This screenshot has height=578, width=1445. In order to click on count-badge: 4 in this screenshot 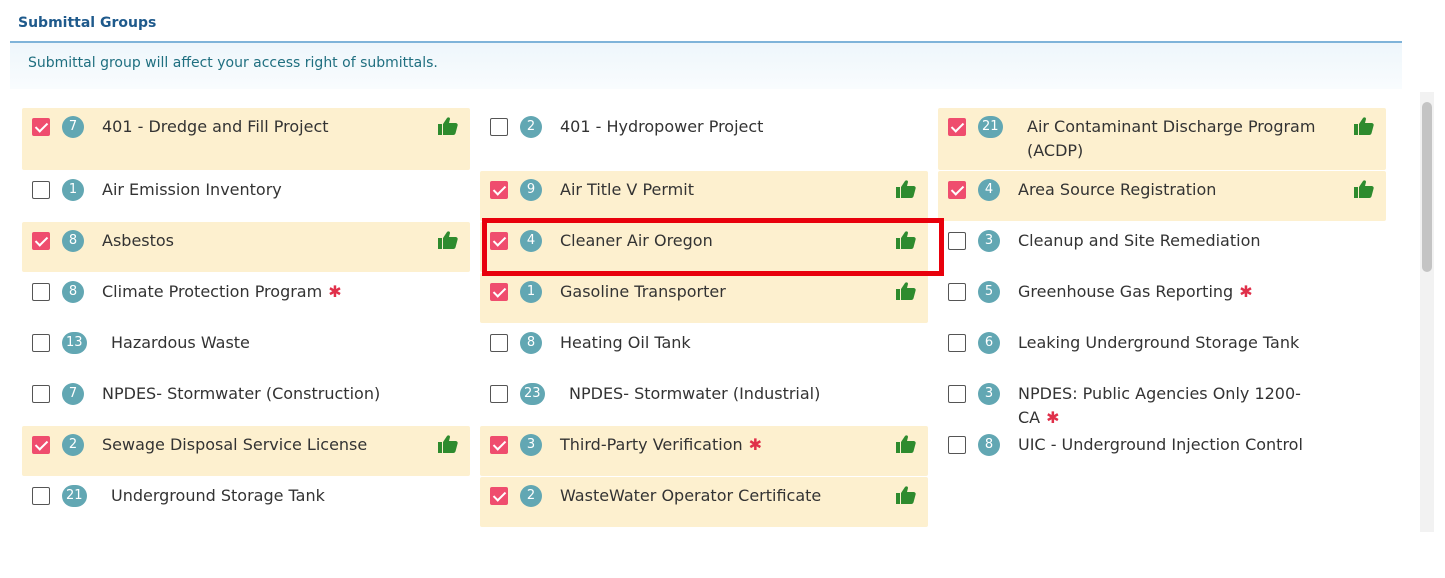, I will do `click(989, 190)`.